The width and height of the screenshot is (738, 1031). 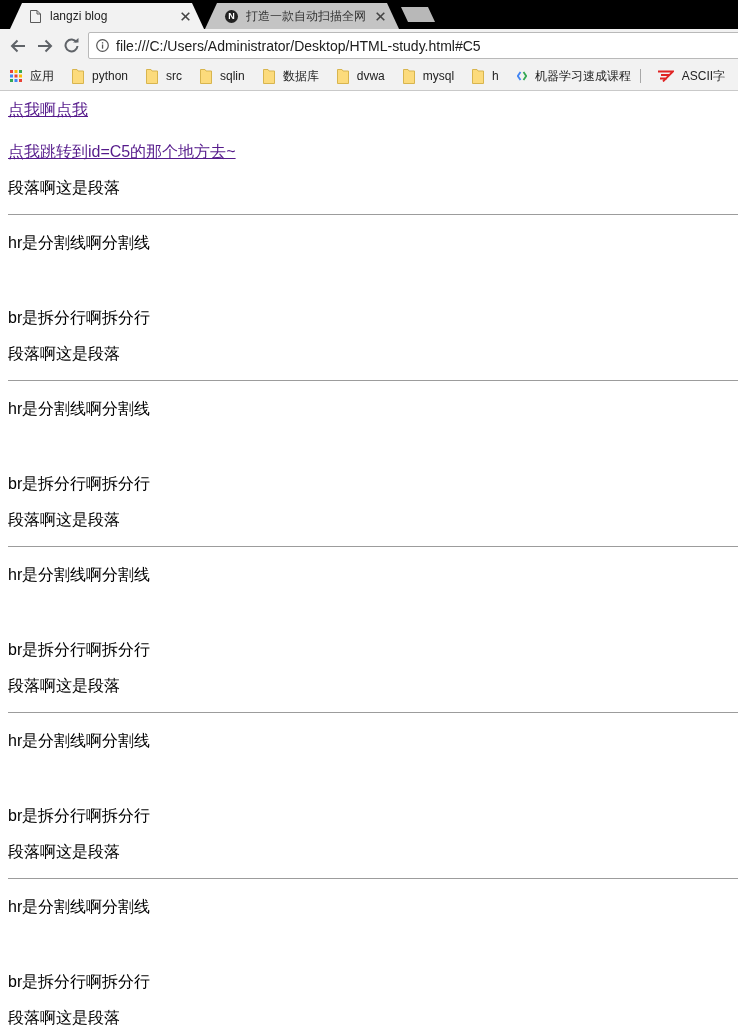 I want to click on bookmark-folder: python, so click(x=100, y=76).